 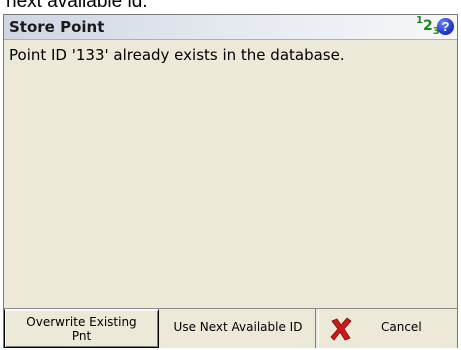 What do you see at coordinates (230, 27) in the screenshot?
I see `title-bar: Store Point 123 ?` at bounding box center [230, 27].